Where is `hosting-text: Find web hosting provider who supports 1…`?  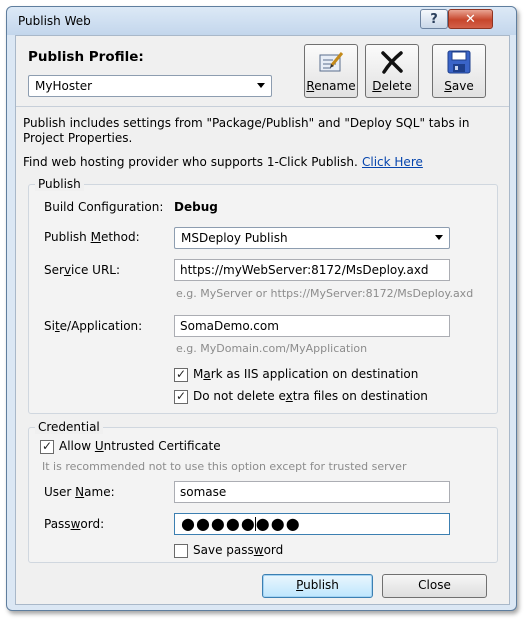 hosting-text: Find web hosting provider who supports 1… is located at coordinates (190, 162).